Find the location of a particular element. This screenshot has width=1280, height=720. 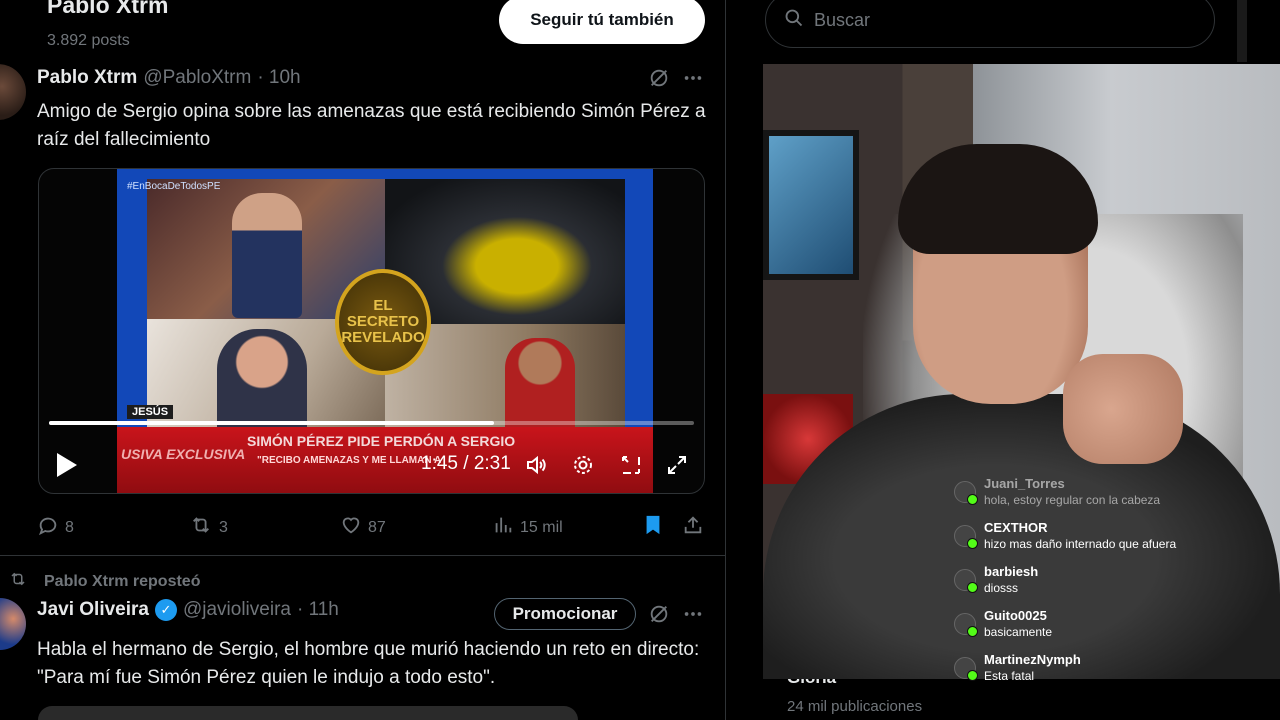

share-button is located at coordinates (693, 528).